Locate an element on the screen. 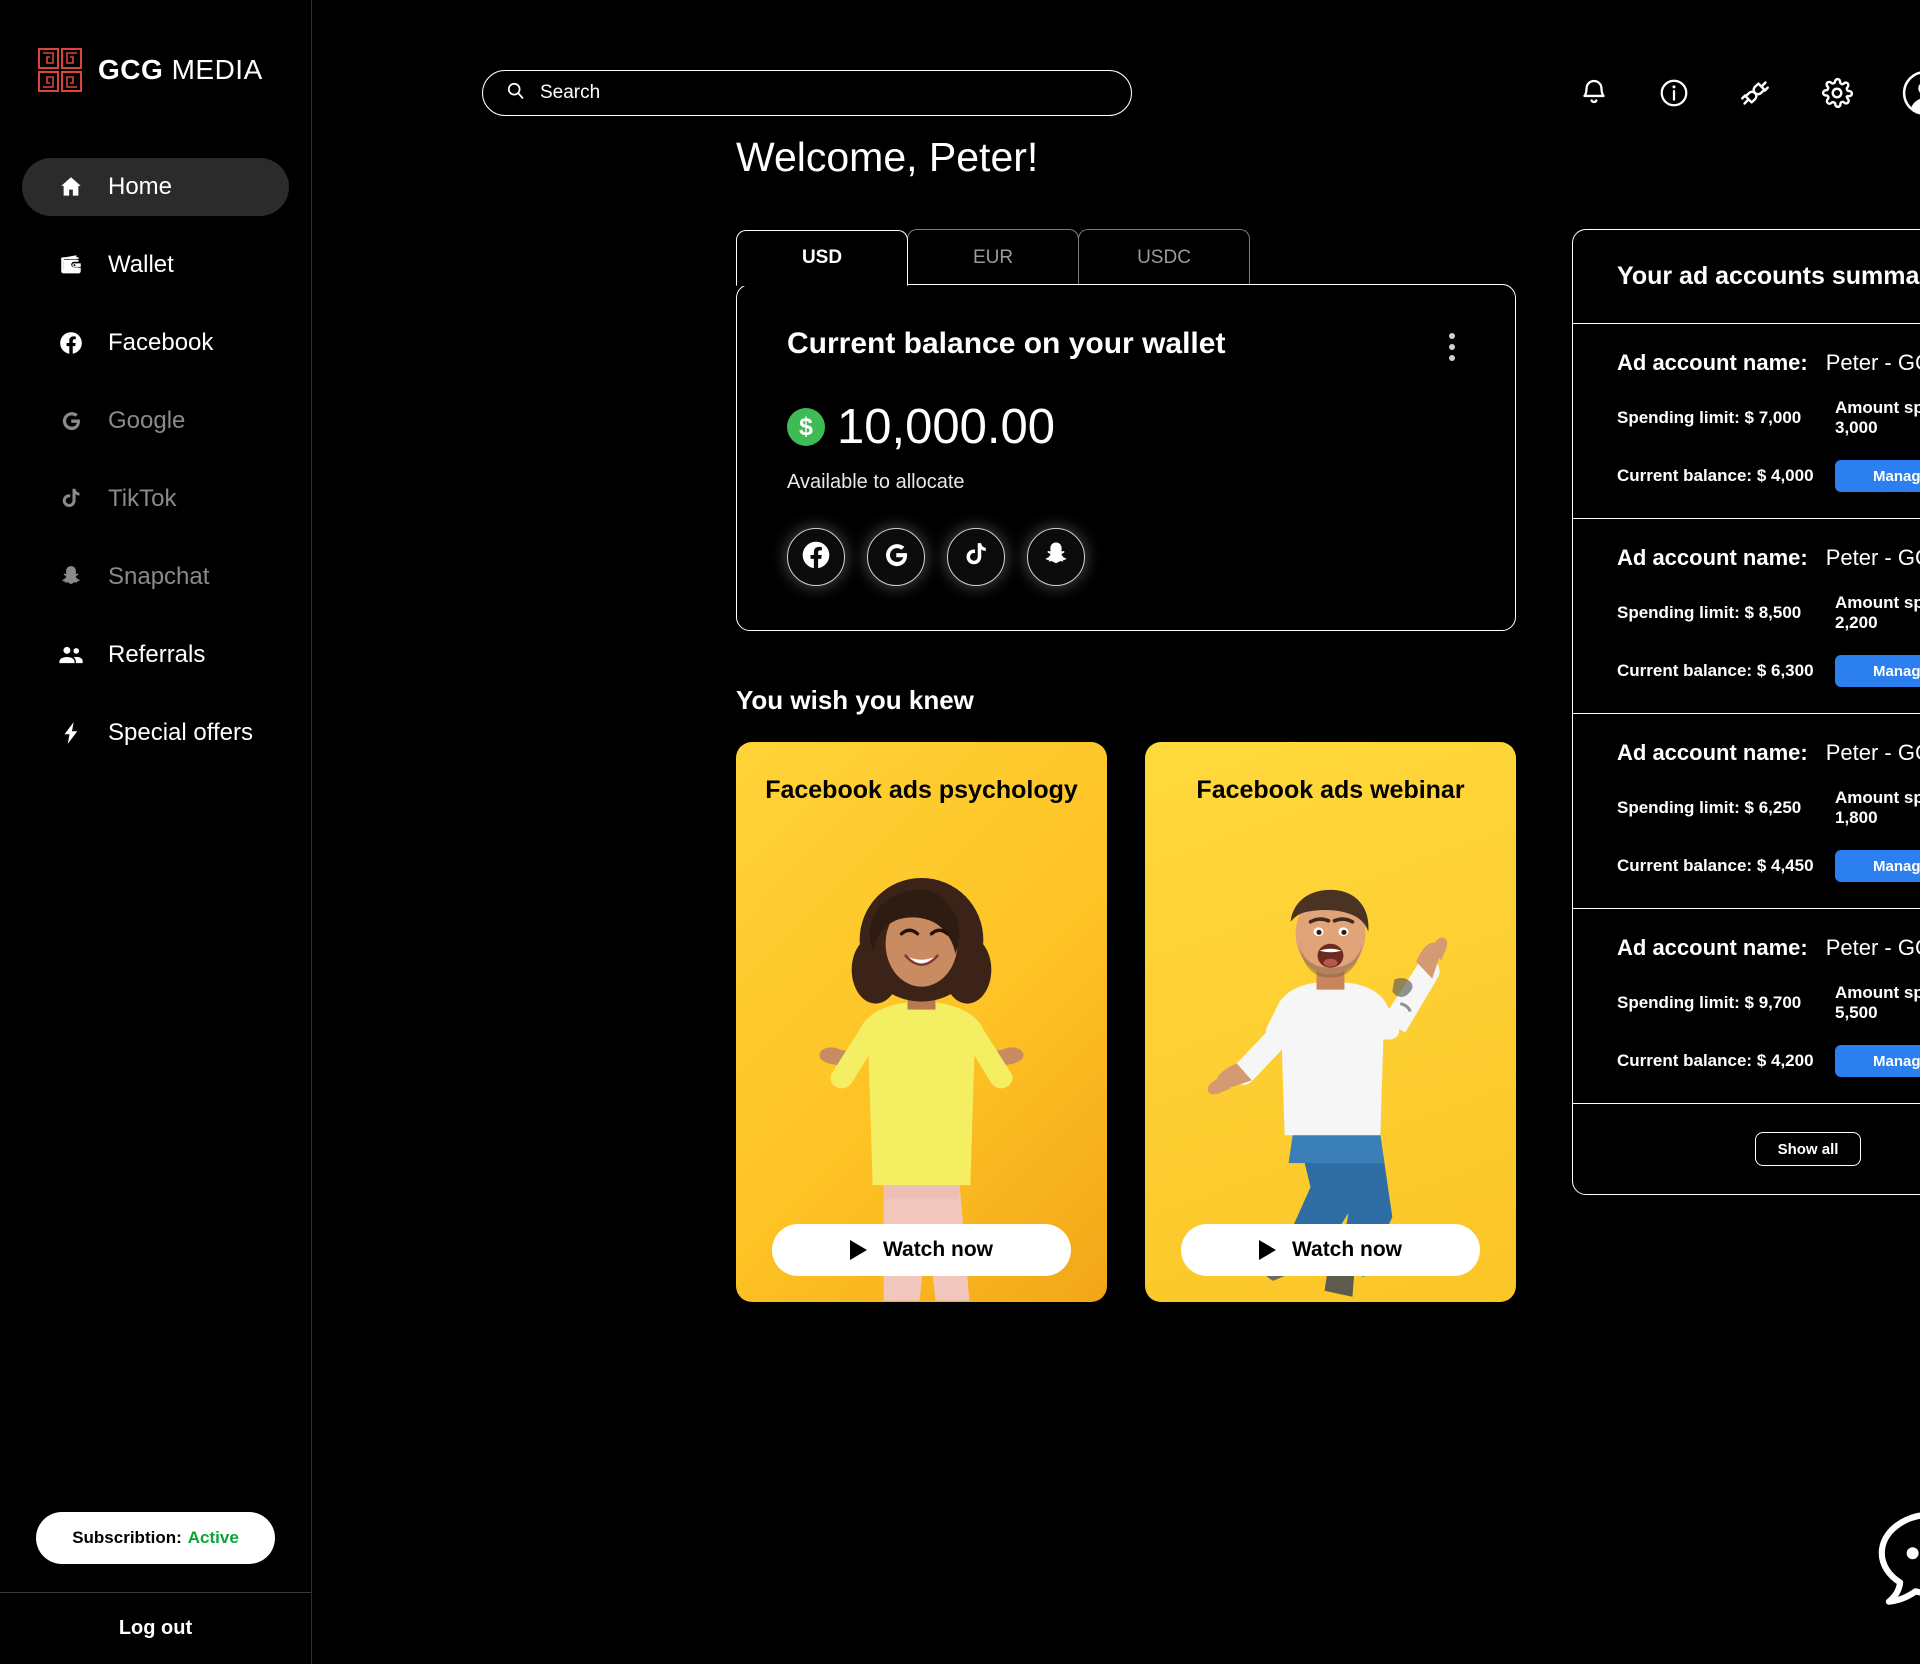 The height and width of the screenshot is (1664, 1920). sidebar-item-google: Google is located at coordinates (155, 421).